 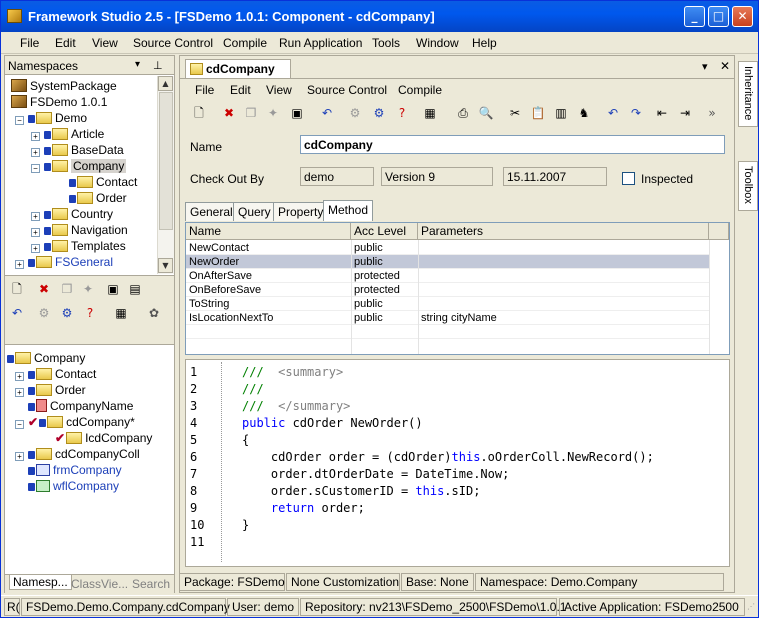 What do you see at coordinates (135, 289) in the screenshot?
I see `save-all-icon: ▤` at bounding box center [135, 289].